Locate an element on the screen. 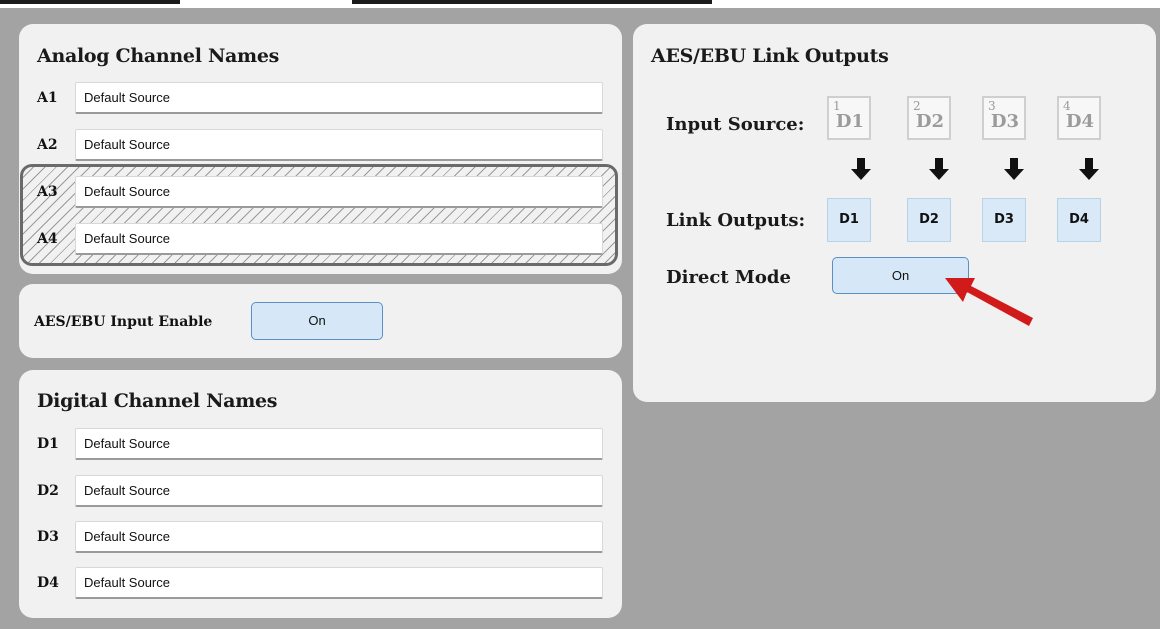 Image resolution: width=1160 pixels, height=629 pixels. input-source-d1: 1 D1 is located at coordinates (849, 118).